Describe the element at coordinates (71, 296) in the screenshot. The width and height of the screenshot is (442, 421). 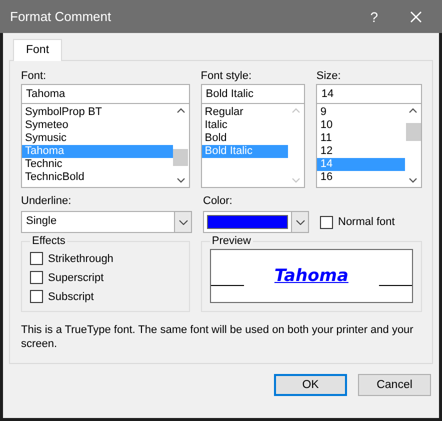
I see `checkbox-label: Subscript` at that location.